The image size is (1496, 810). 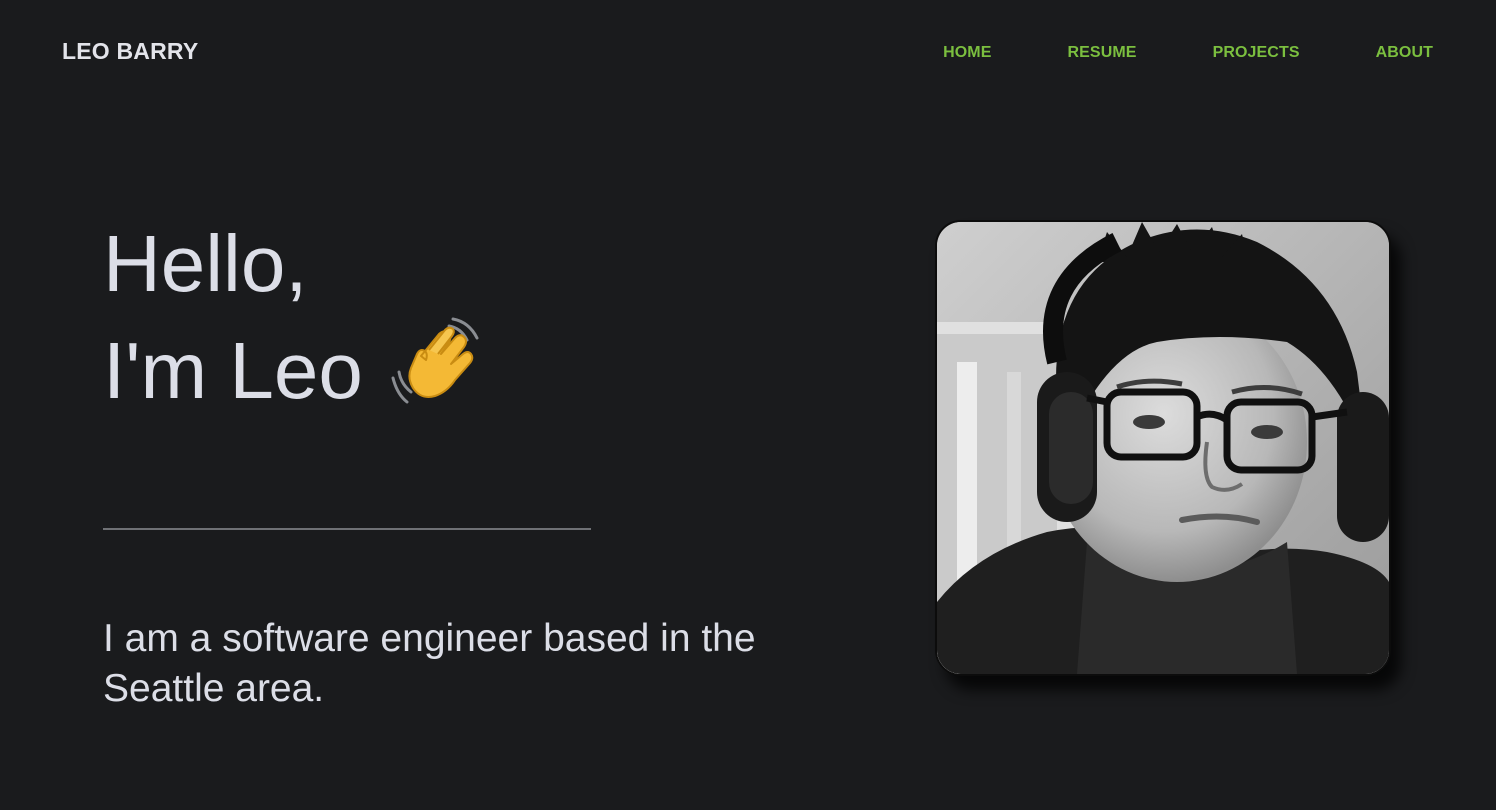 What do you see at coordinates (130, 51) in the screenshot?
I see `brand-logo: LEO BARRY` at bounding box center [130, 51].